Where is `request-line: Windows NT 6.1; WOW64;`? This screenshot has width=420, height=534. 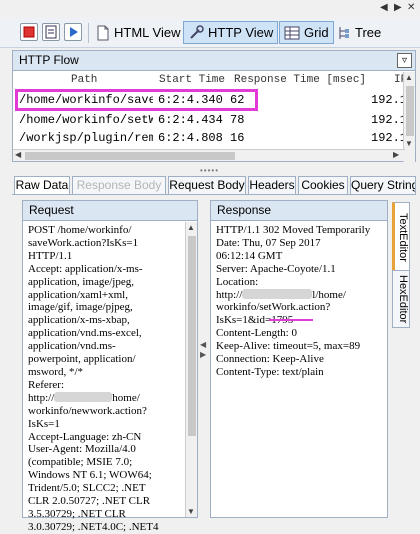
request-line: Windows NT 6.1; WOW64; is located at coordinates (105, 475).